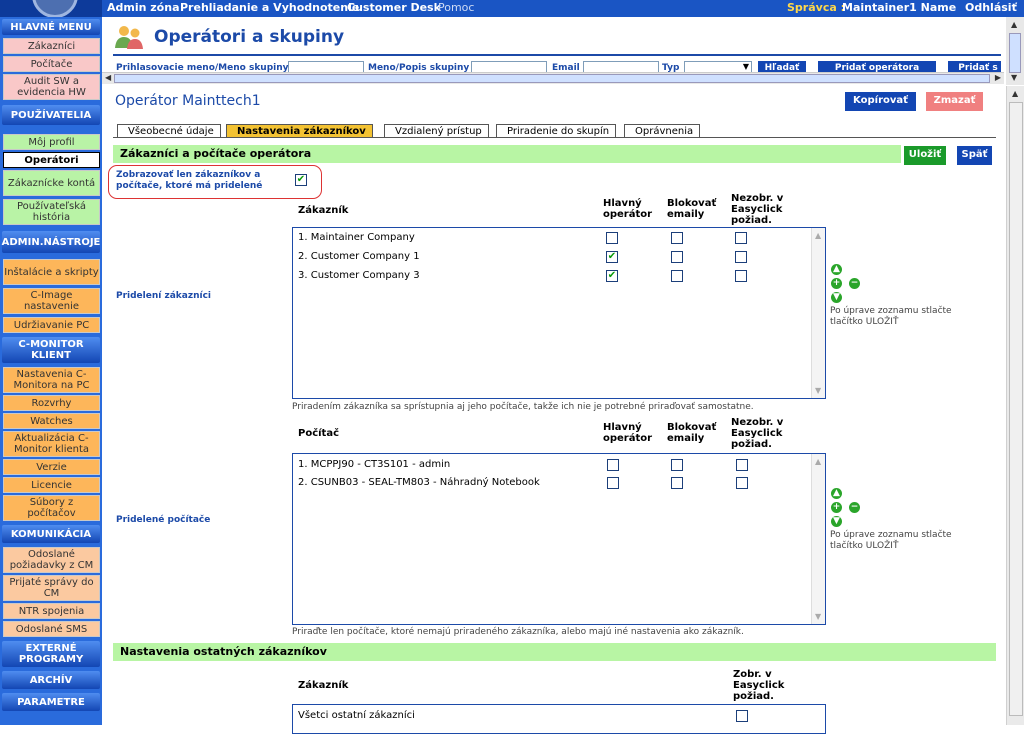 This screenshot has width=1024, height=734. What do you see at coordinates (742, 716) in the screenshot?
I see `other-show-checkbox` at bounding box center [742, 716].